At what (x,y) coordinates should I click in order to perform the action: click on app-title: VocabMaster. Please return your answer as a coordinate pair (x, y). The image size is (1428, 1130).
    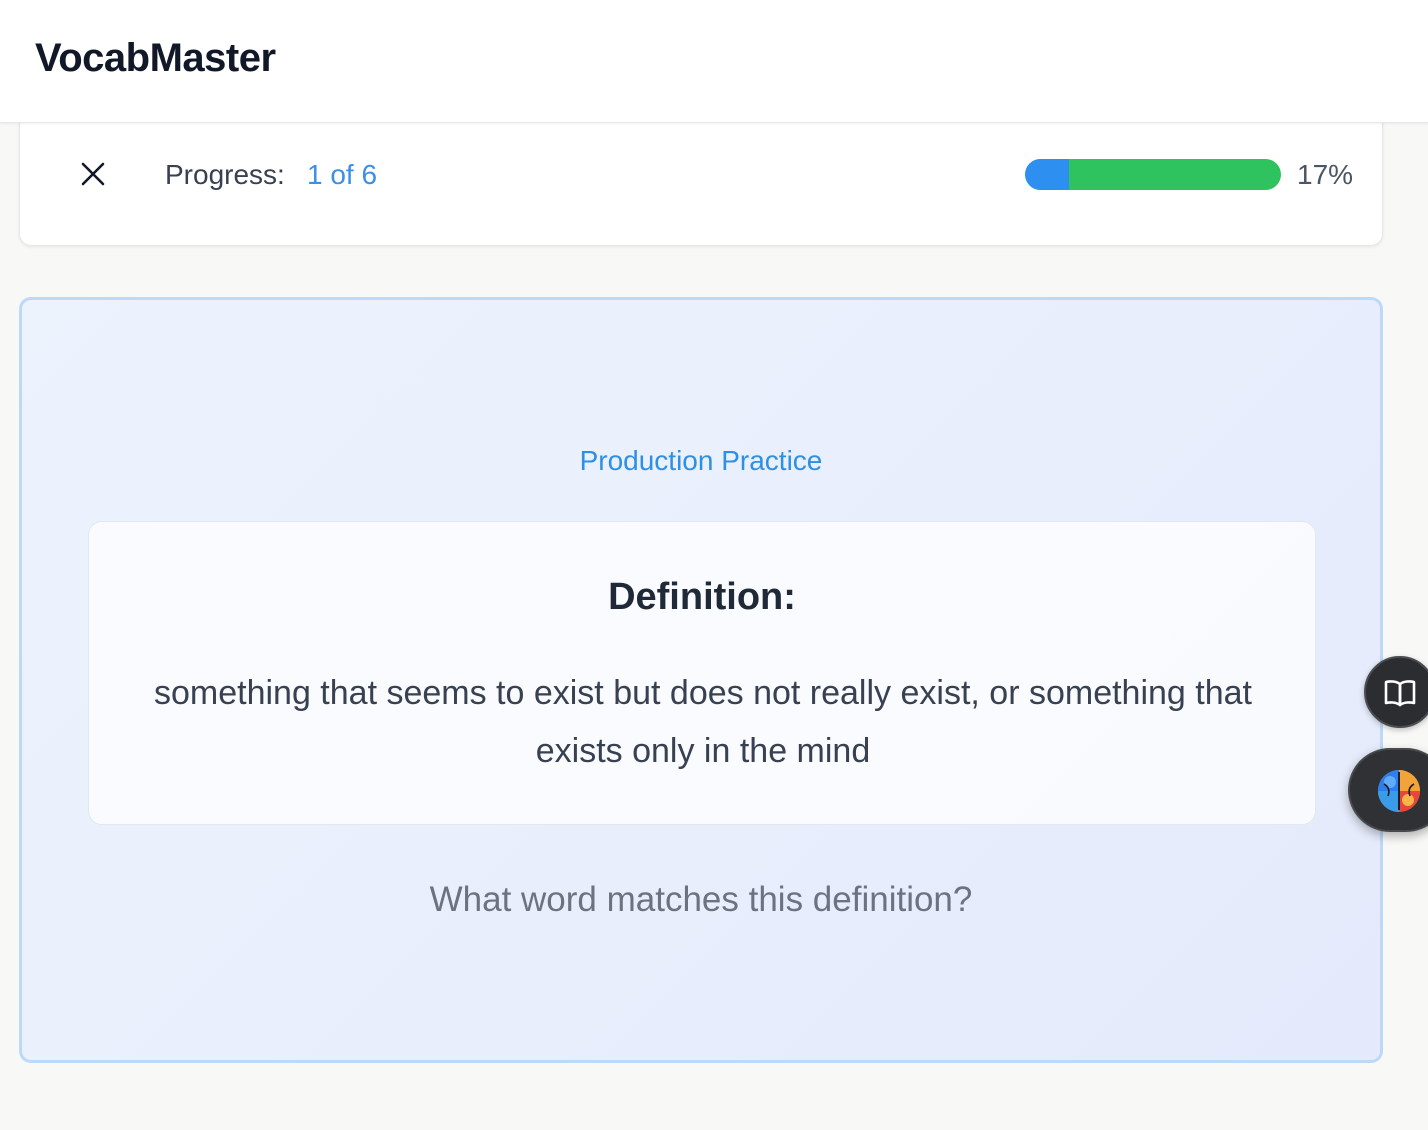
    Looking at the image, I should click on (155, 58).